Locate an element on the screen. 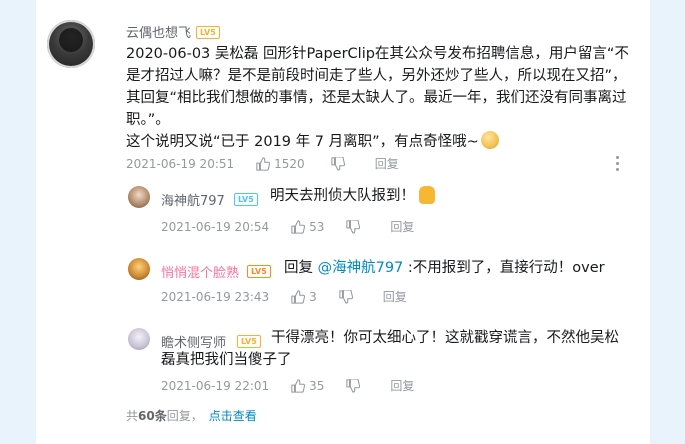 The image size is (685, 444). more-options-icon is located at coordinates (618, 164).